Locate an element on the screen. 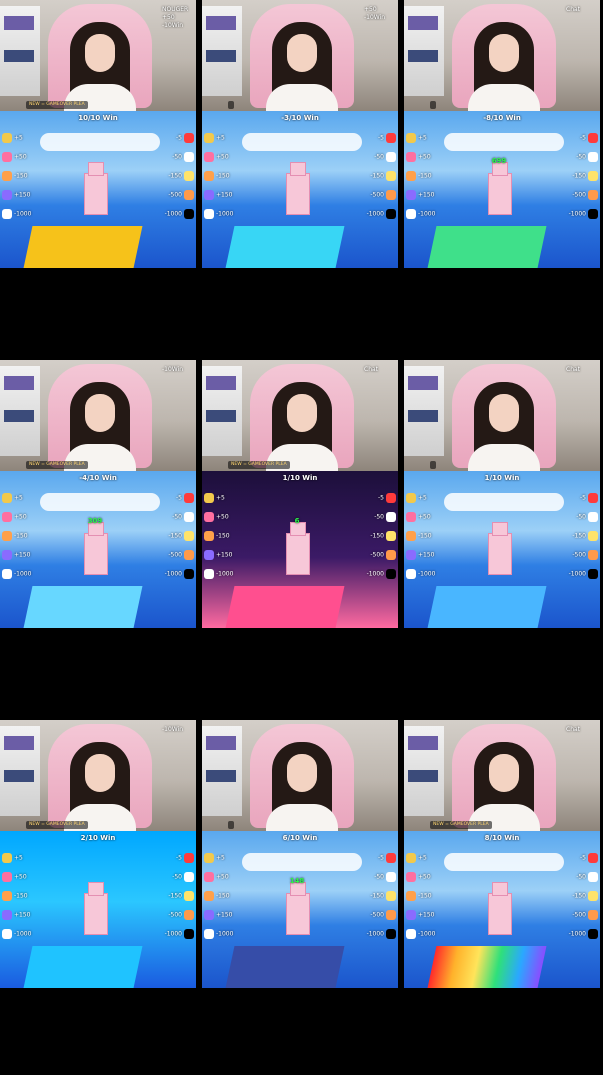  webcam-view: -10Win NEW = GAMEOVER PLEA is located at coordinates (98, 415).